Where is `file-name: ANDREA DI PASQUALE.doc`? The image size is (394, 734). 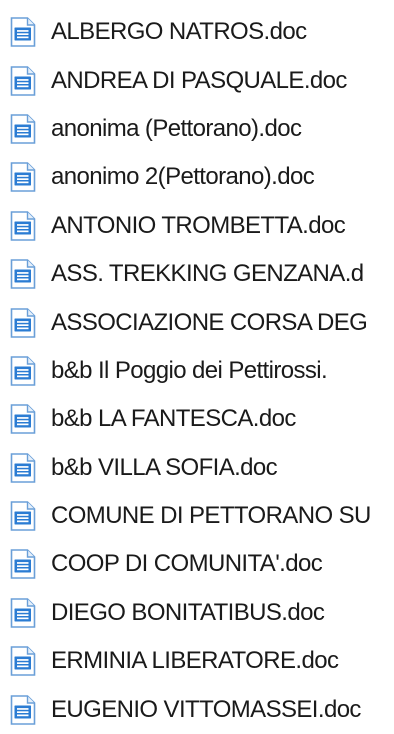
file-name: ANDREA DI PASQUALE.doc is located at coordinates (199, 80).